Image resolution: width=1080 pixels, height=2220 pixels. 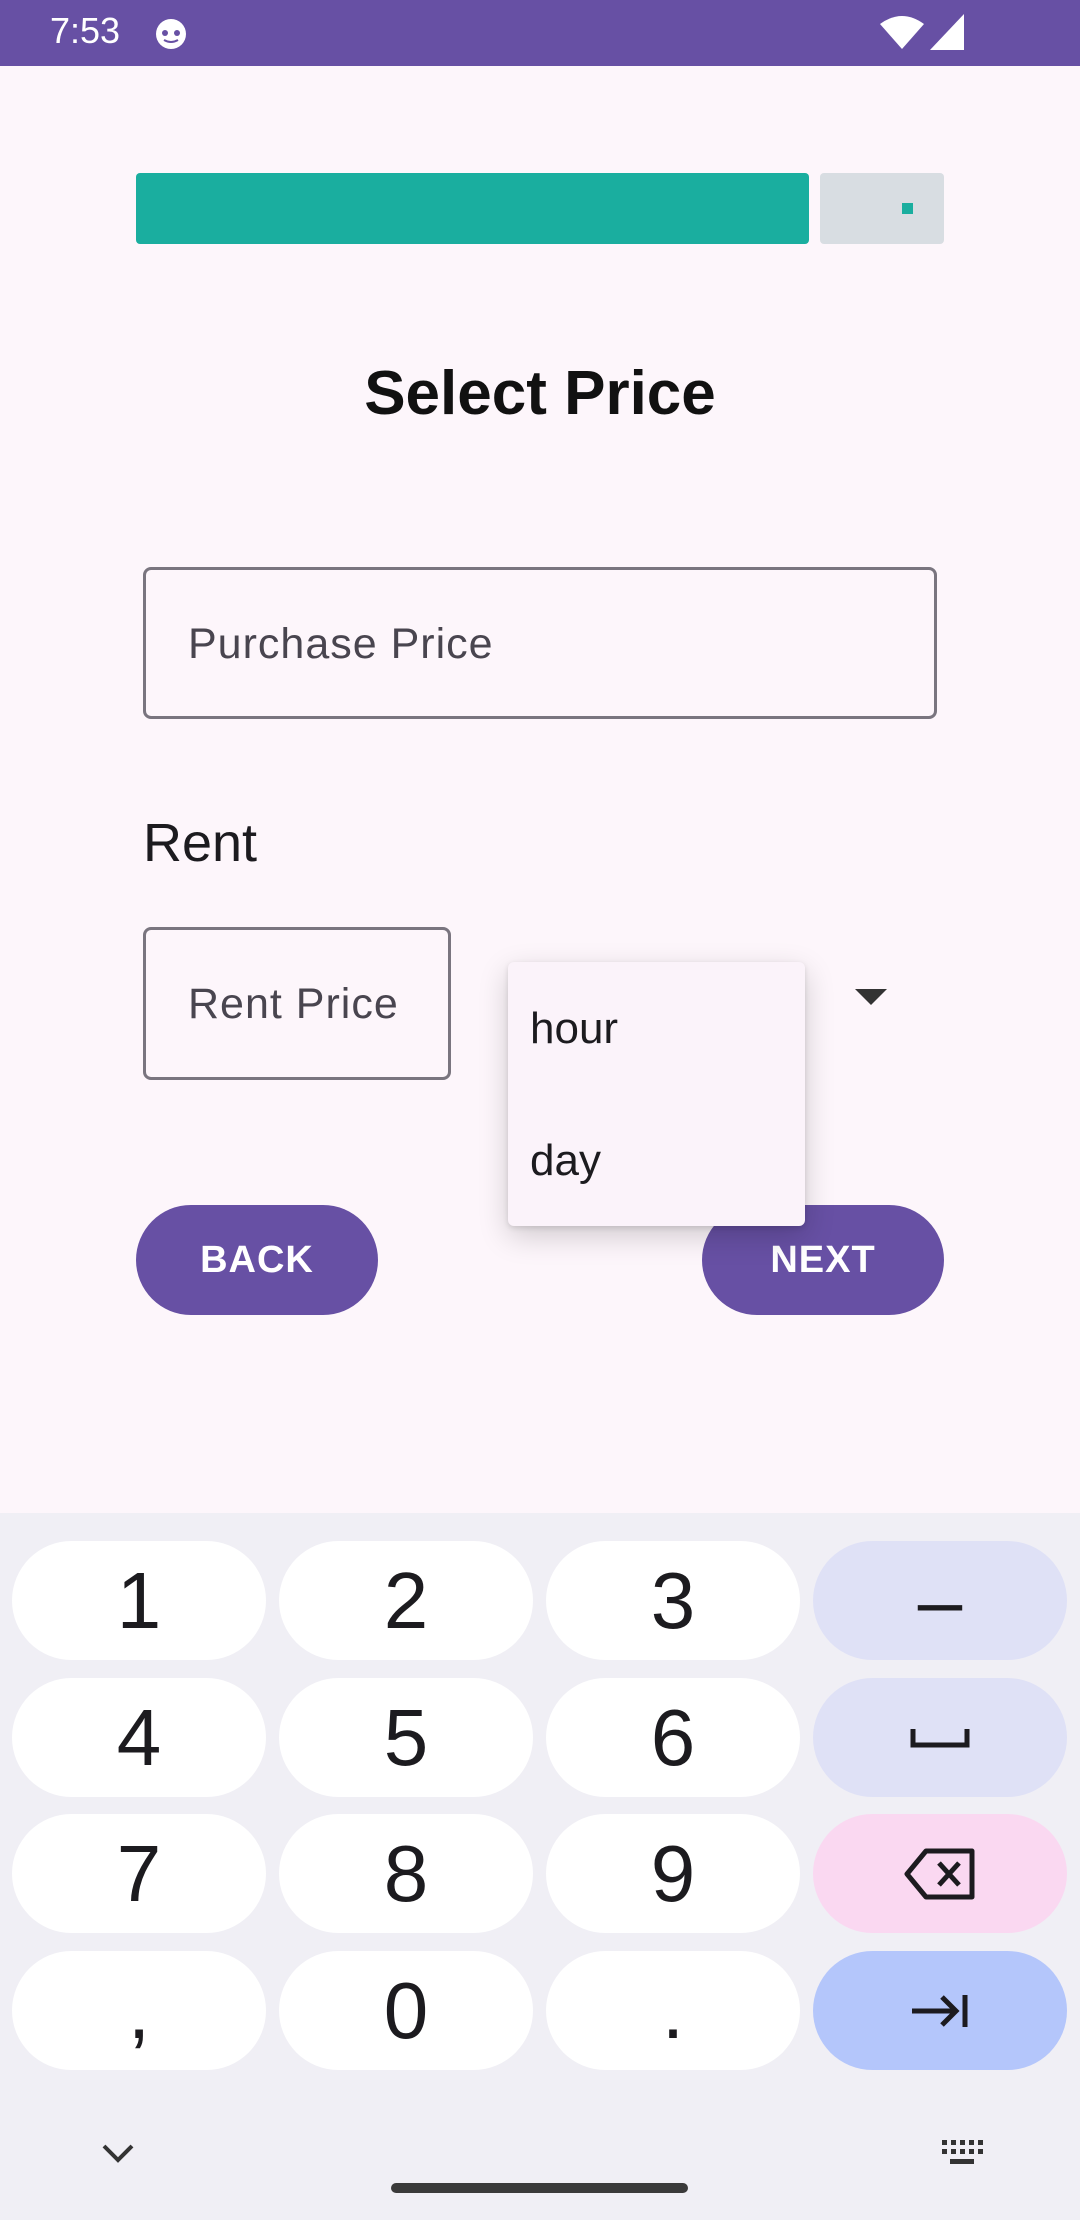 I want to click on keyboard-icon, so click(x=962, y=2153).